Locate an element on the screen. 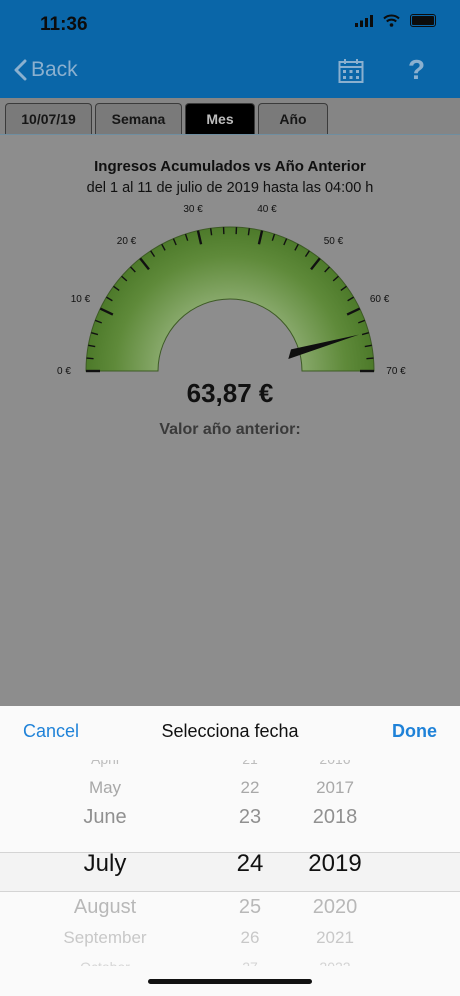 The width and height of the screenshot is (460, 996). back-button: Back is located at coordinates (46, 70).